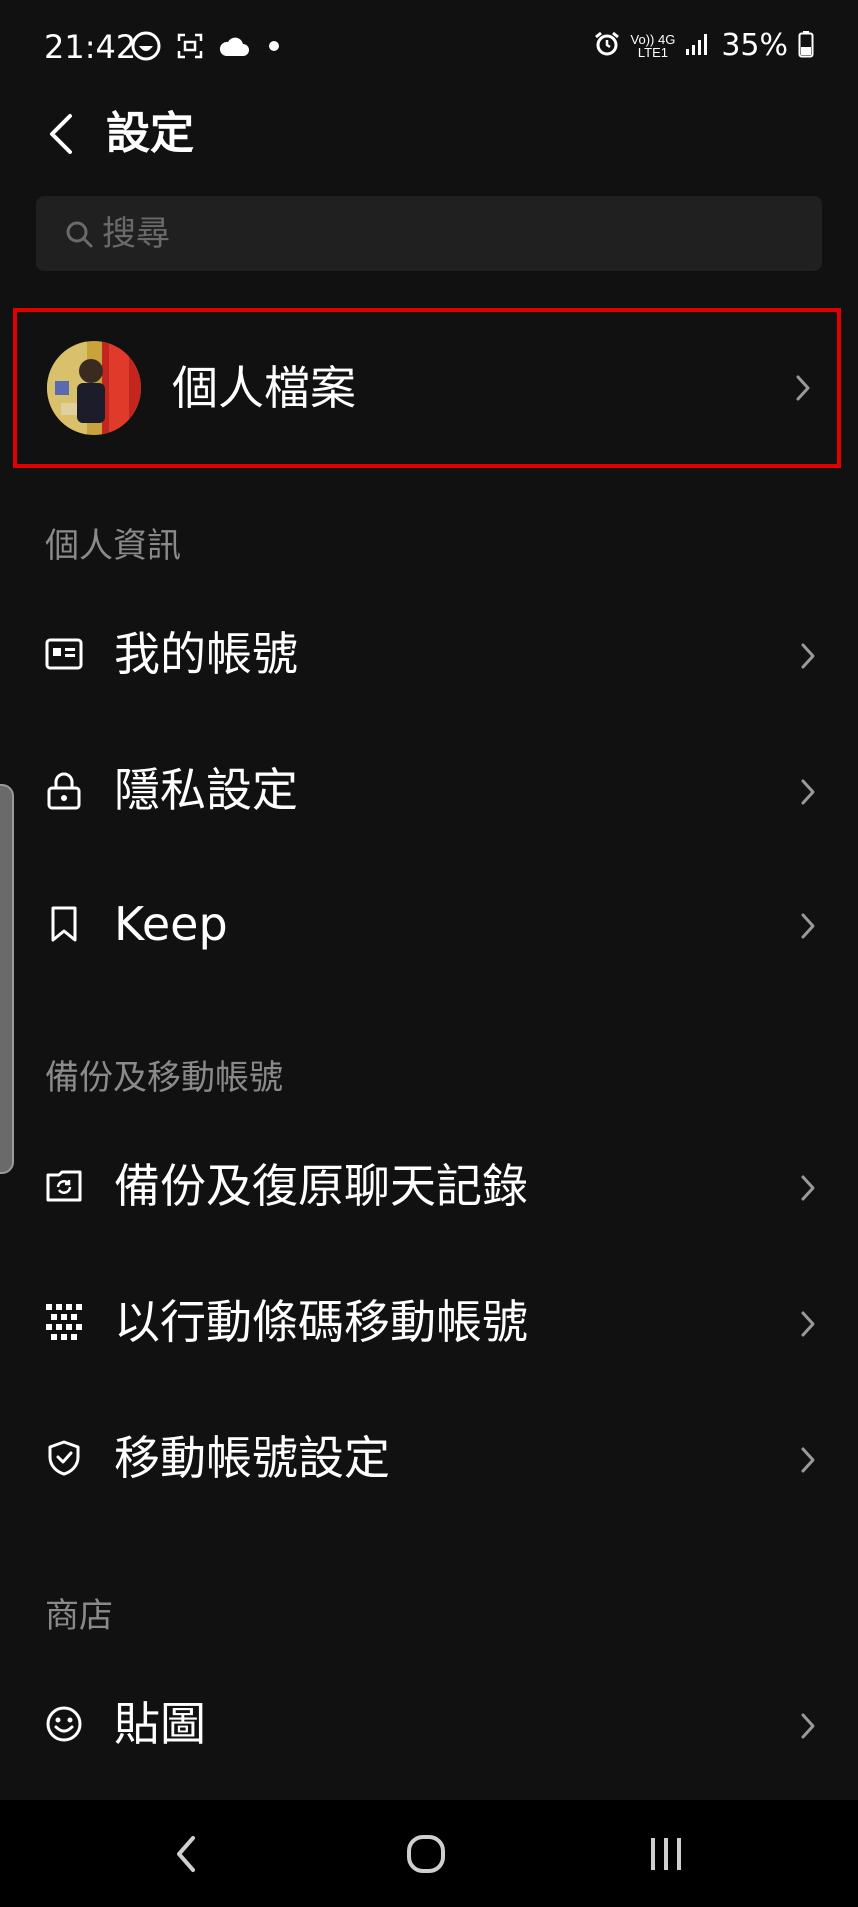 The width and height of the screenshot is (858, 1907). I want to click on nav-bar, so click(429, 1853).